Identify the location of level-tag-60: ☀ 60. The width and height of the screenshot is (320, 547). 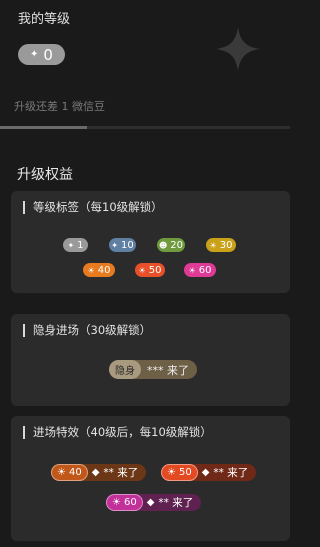
(200, 270).